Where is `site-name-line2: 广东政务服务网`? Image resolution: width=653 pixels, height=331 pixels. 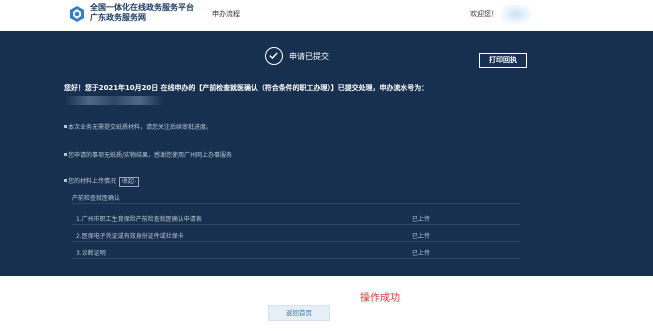 site-name-line2: 广东政务服务网 is located at coordinates (118, 17).